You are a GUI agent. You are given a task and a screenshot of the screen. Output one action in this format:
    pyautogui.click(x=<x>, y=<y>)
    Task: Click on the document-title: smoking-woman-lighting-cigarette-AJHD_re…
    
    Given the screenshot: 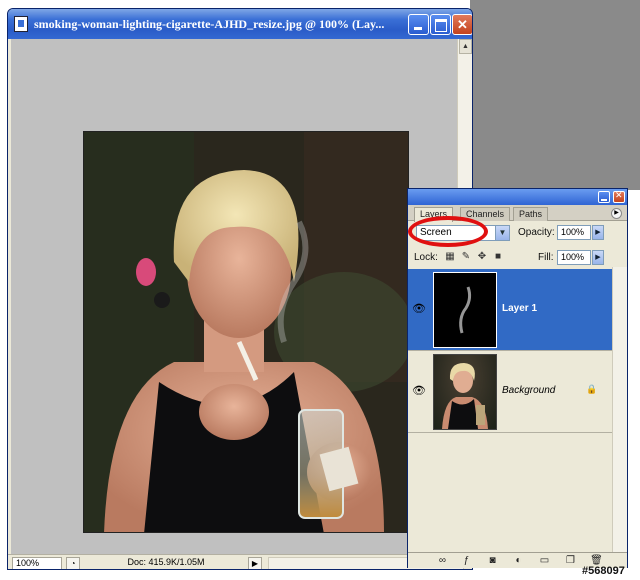 What is the action you would take?
    pyautogui.click(x=209, y=24)
    